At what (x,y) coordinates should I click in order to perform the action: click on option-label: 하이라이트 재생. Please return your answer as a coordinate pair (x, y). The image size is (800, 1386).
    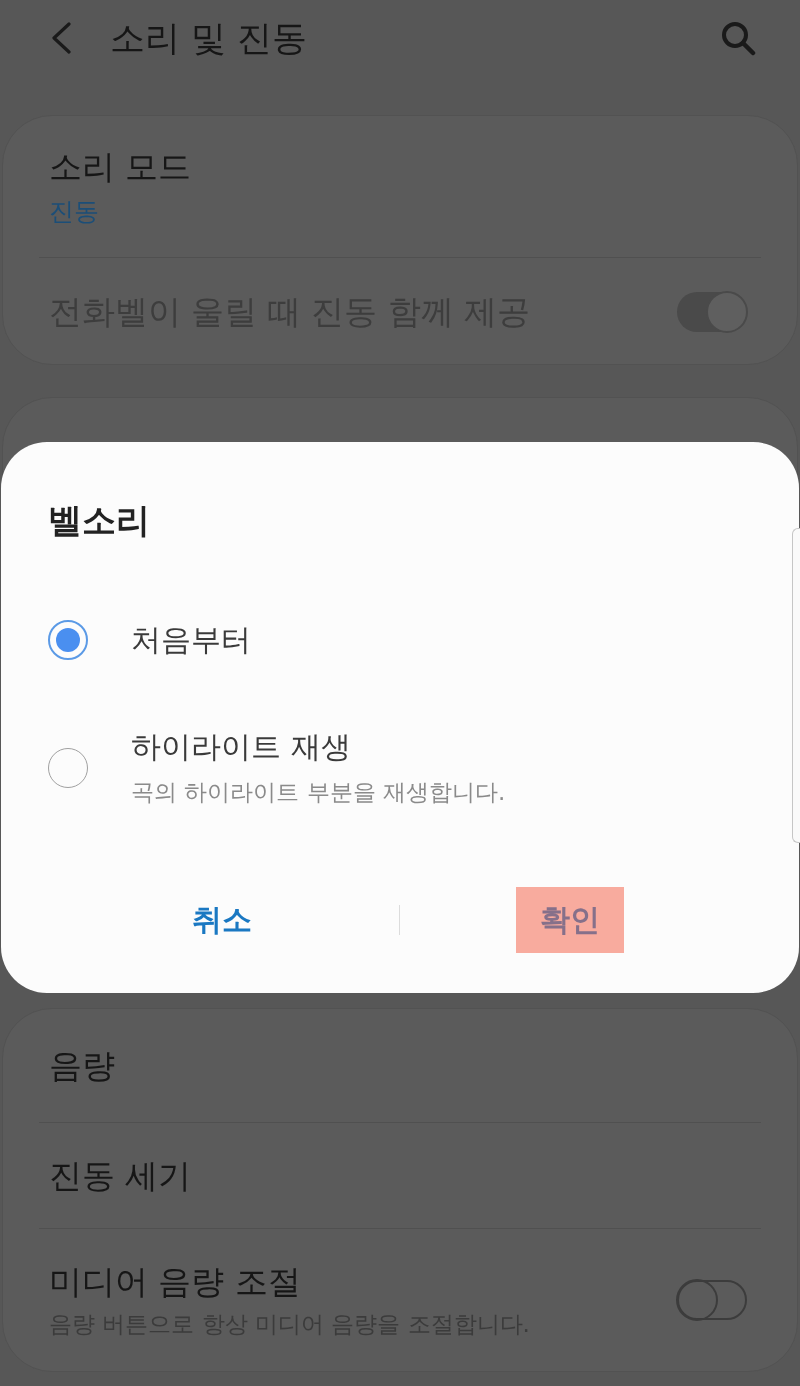
    Looking at the image, I should click on (241, 747).